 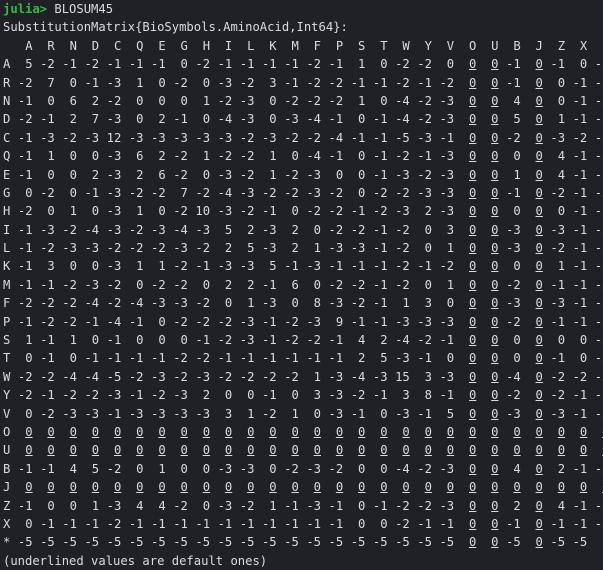 I want to click on row-label: L, so click(x=7, y=248).